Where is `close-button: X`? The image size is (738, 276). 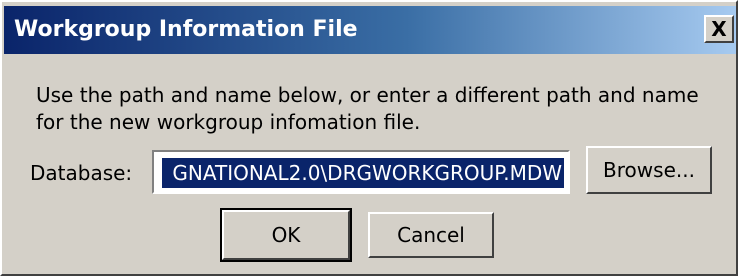 close-button: X is located at coordinates (719, 29).